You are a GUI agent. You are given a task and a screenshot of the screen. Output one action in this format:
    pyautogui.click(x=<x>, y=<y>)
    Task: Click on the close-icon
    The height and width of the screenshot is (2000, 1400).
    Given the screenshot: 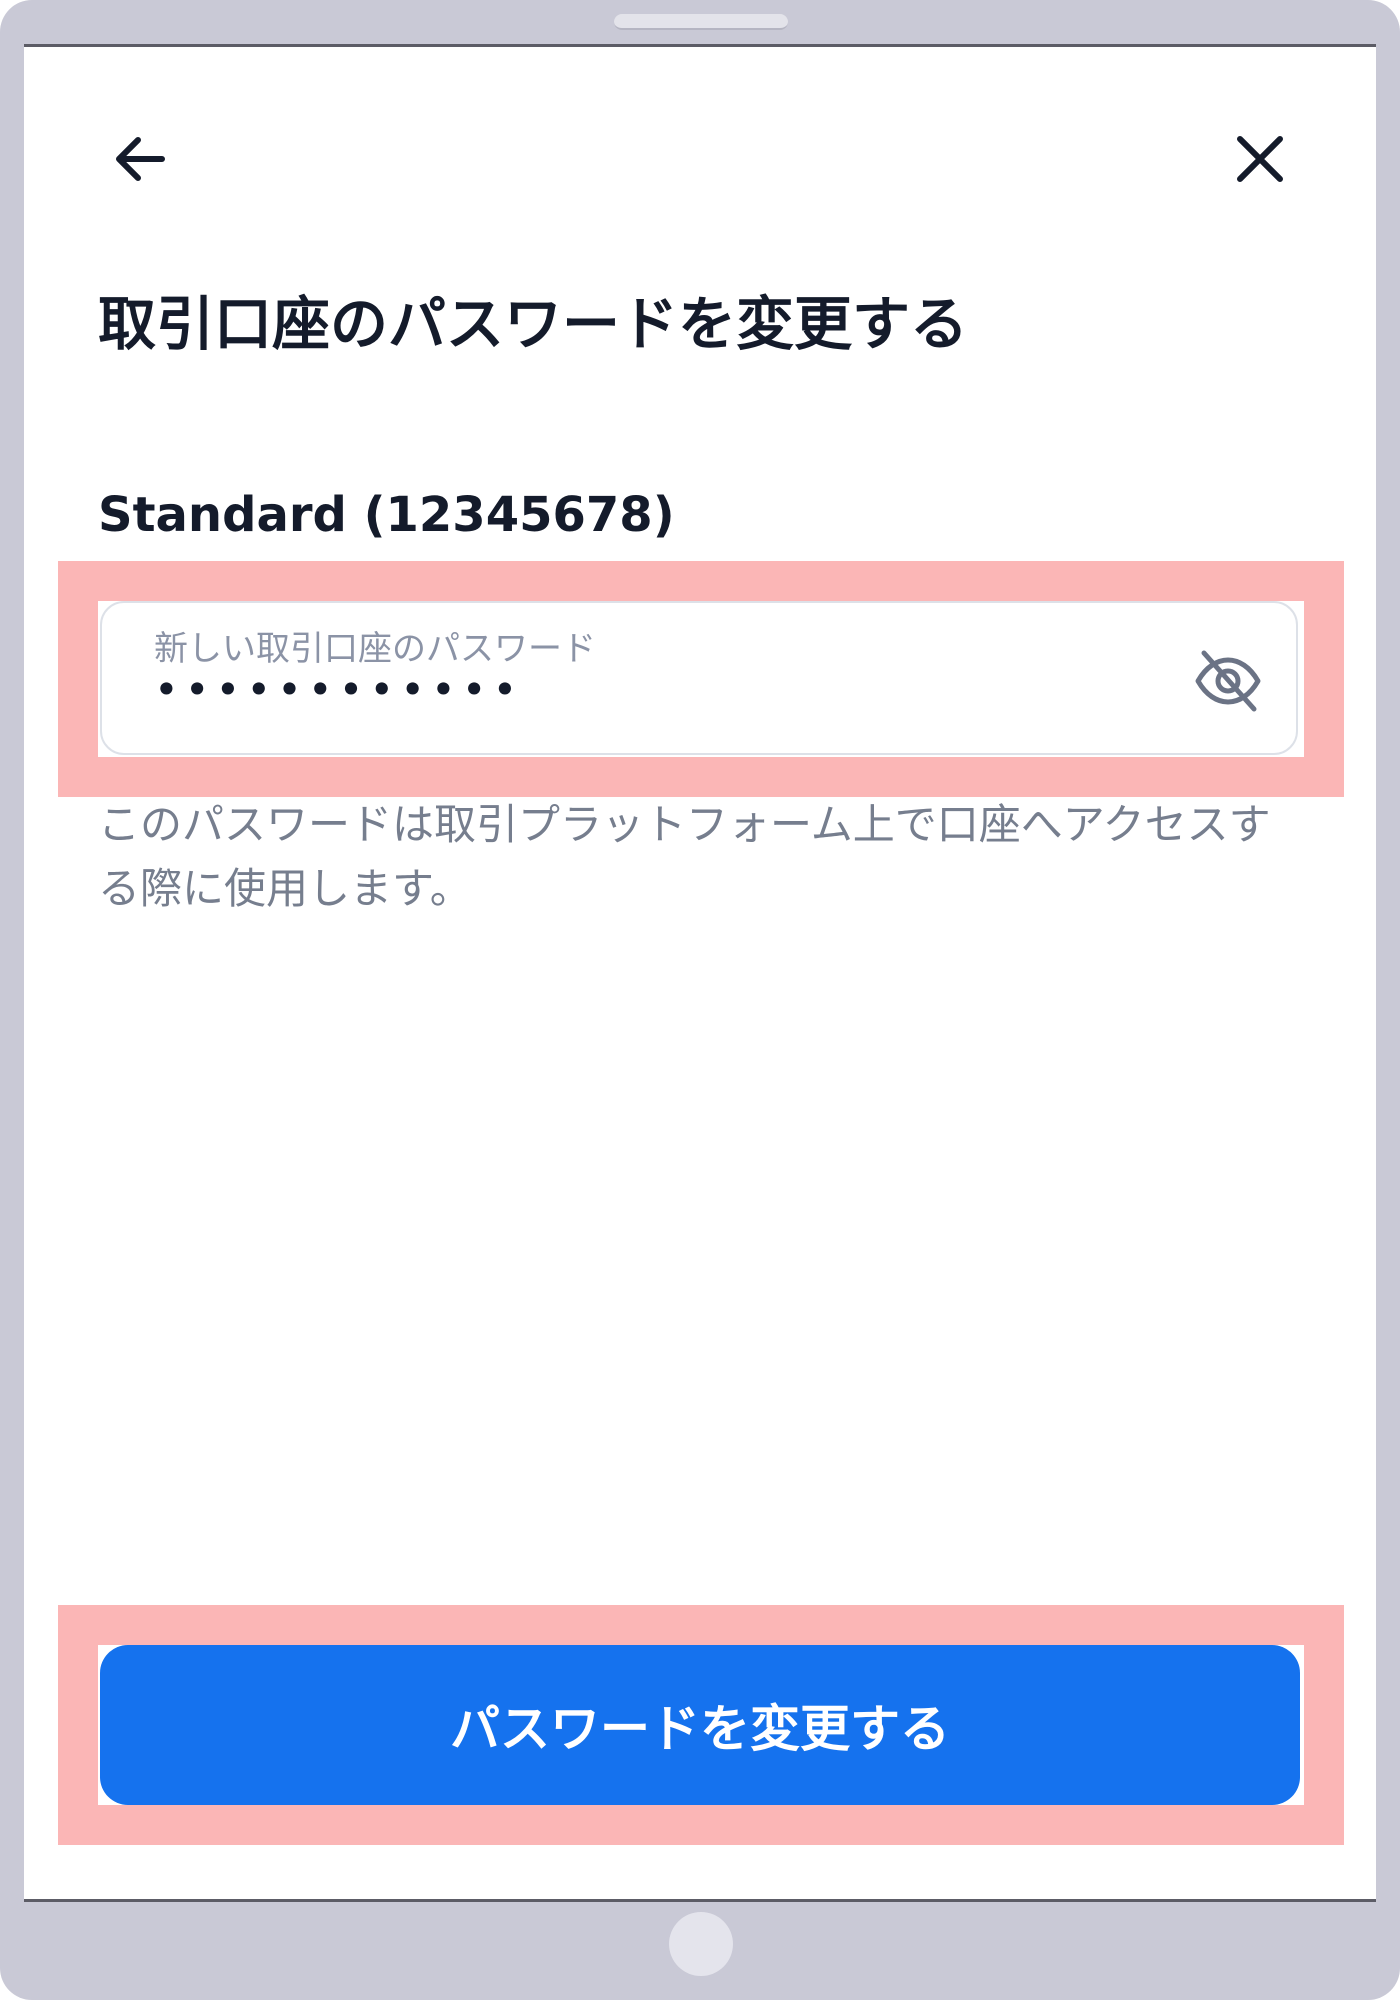 What is the action you would take?
    pyautogui.click(x=1260, y=159)
    